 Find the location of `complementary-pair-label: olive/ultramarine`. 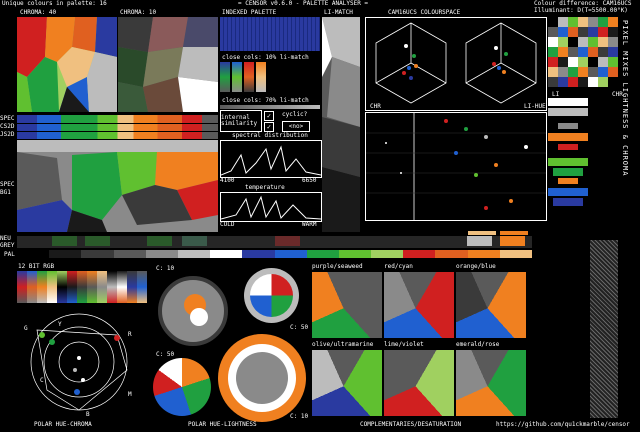

complementary-pair-label: olive/ultramarine is located at coordinates (343, 344).